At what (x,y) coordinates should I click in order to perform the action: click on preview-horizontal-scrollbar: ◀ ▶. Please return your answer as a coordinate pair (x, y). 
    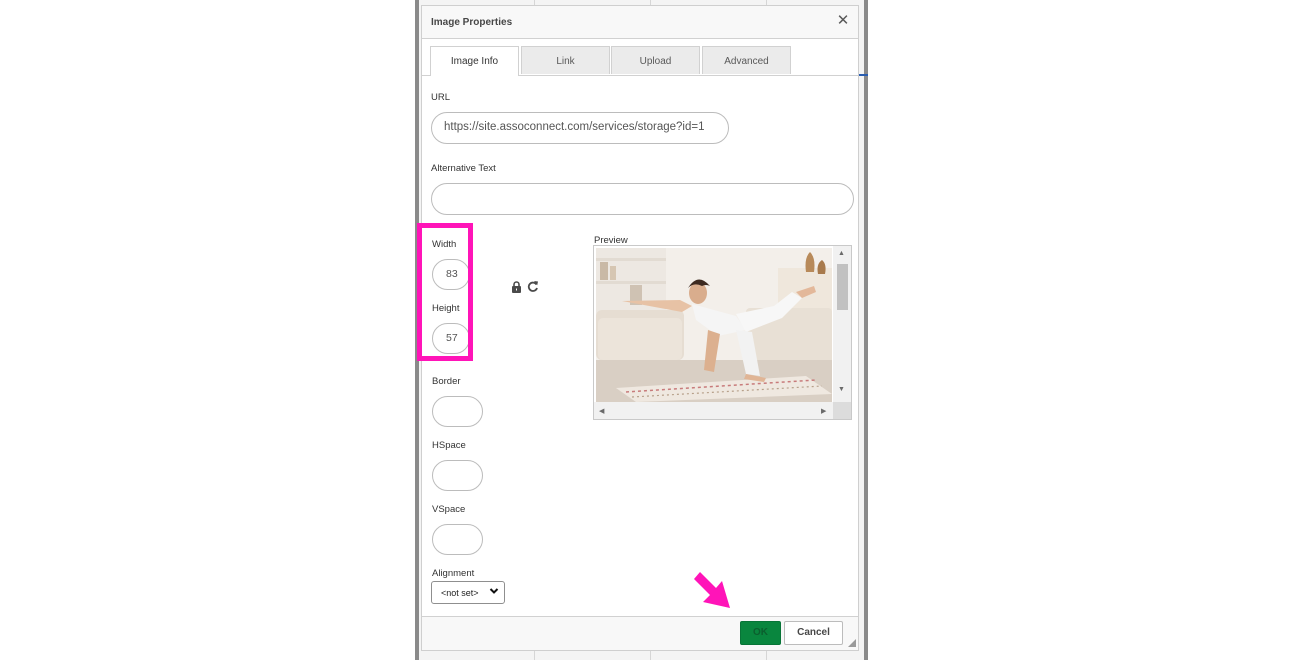
    Looking at the image, I should click on (713, 410).